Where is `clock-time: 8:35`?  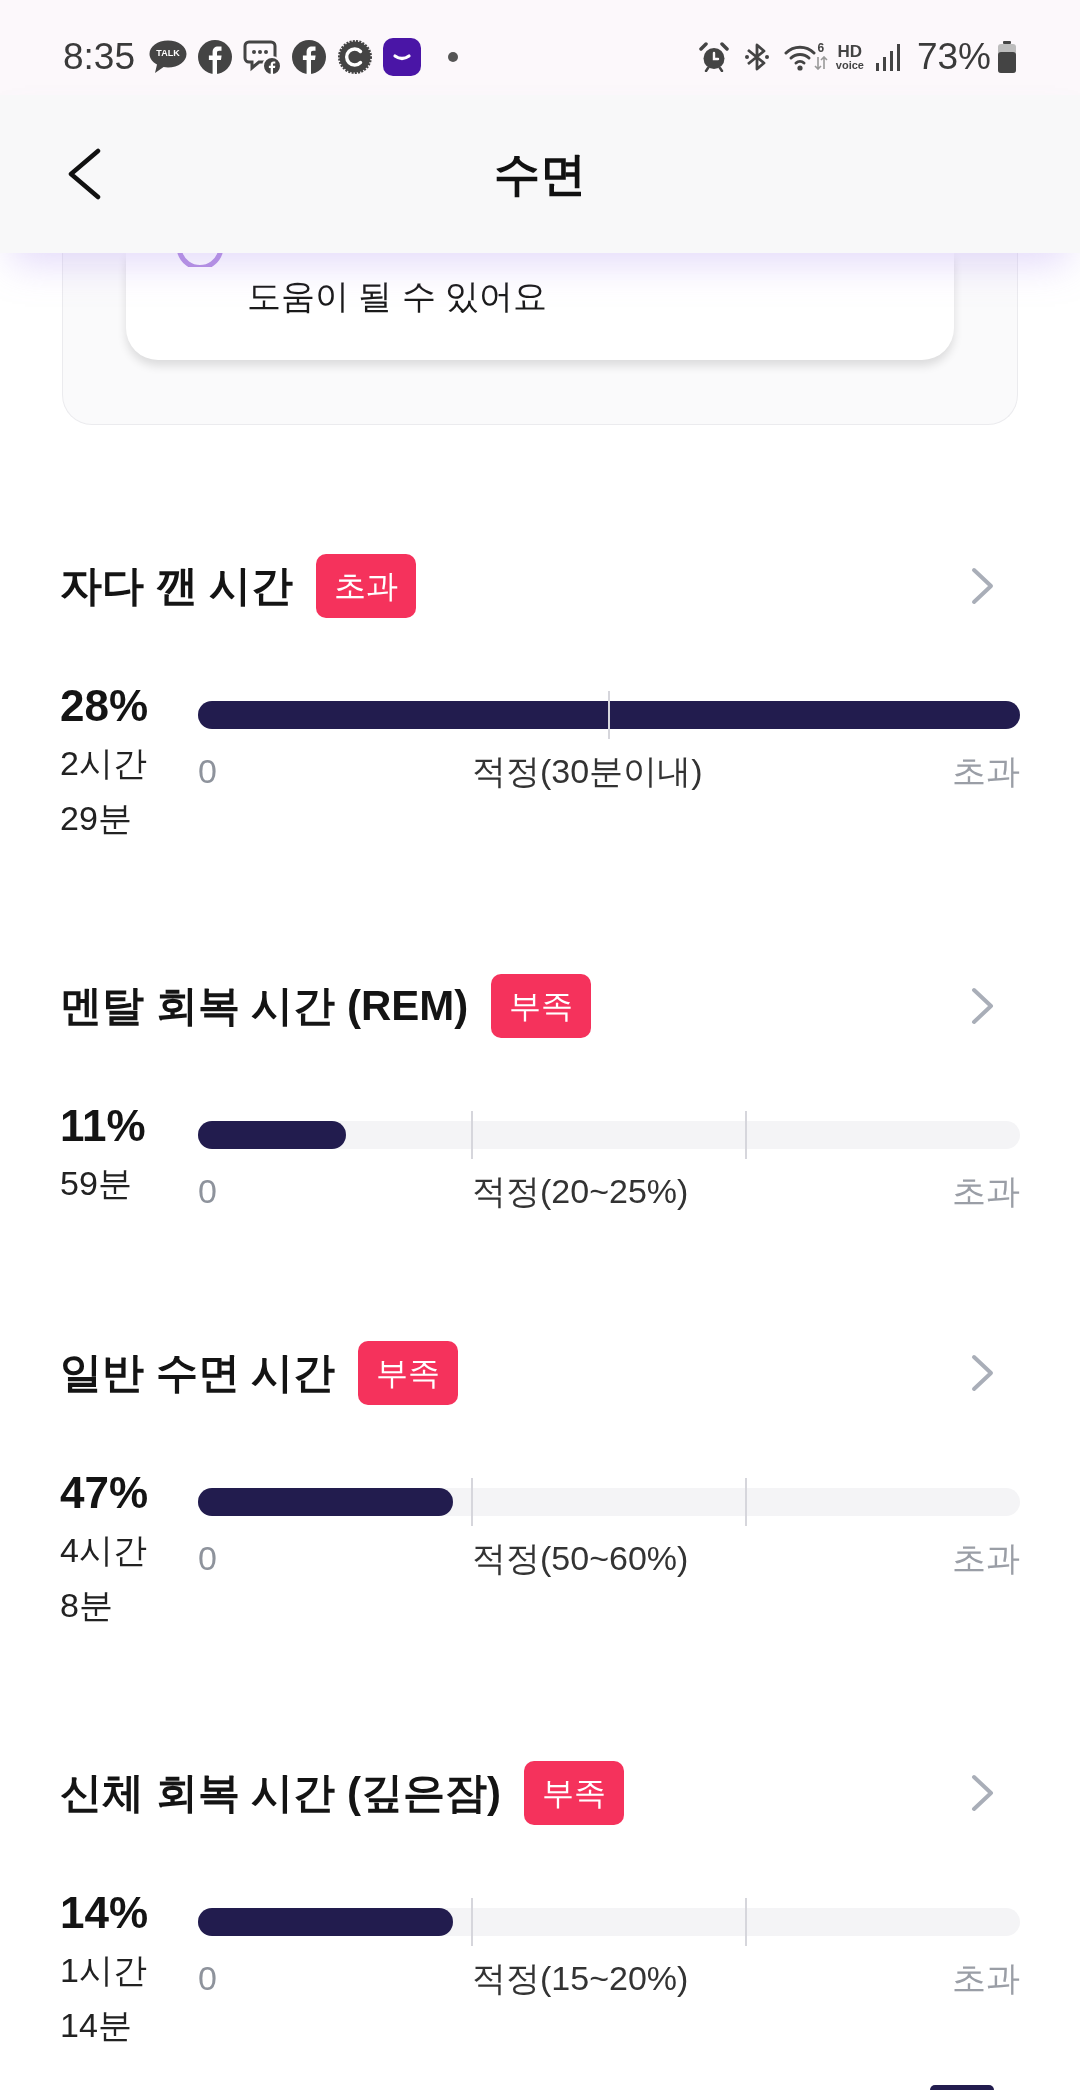
clock-time: 8:35 is located at coordinates (99, 56).